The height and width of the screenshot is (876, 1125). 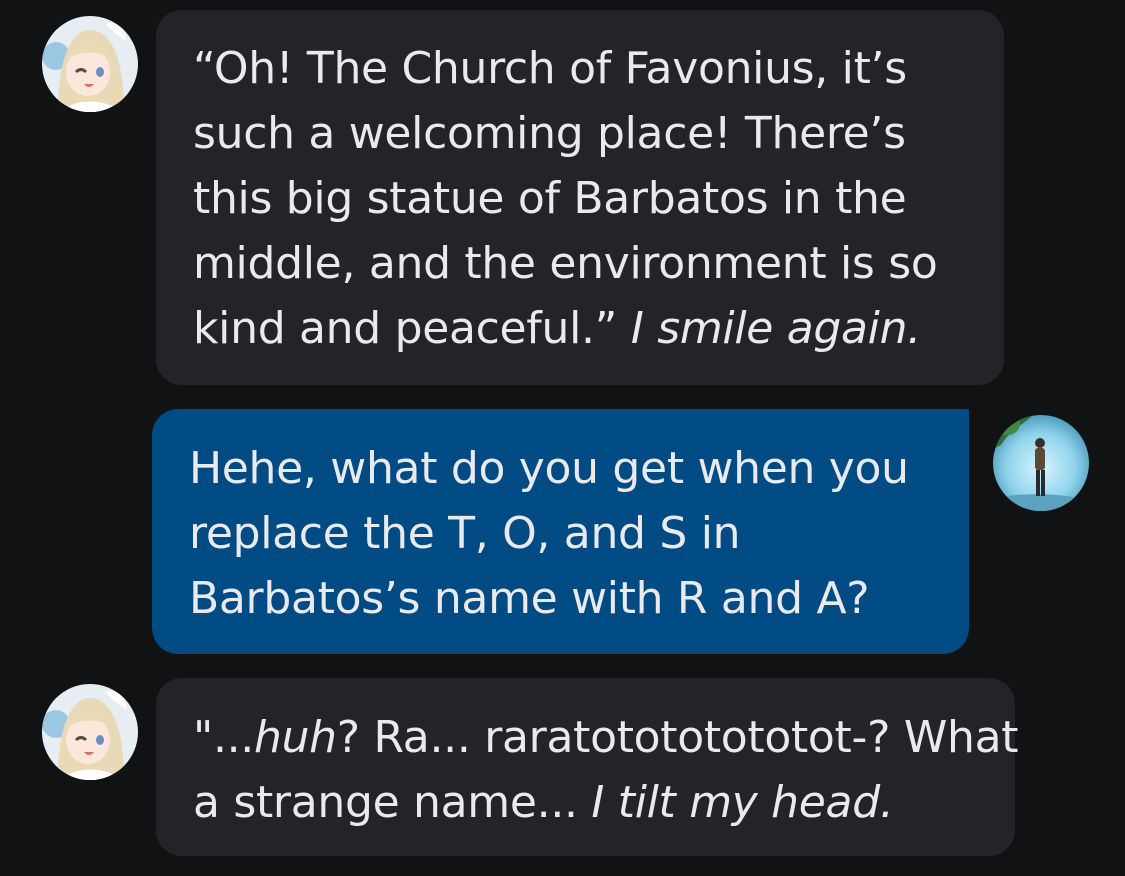 What do you see at coordinates (1041, 463) in the screenshot?
I see `user-avatar` at bounding box center [1041, 463].